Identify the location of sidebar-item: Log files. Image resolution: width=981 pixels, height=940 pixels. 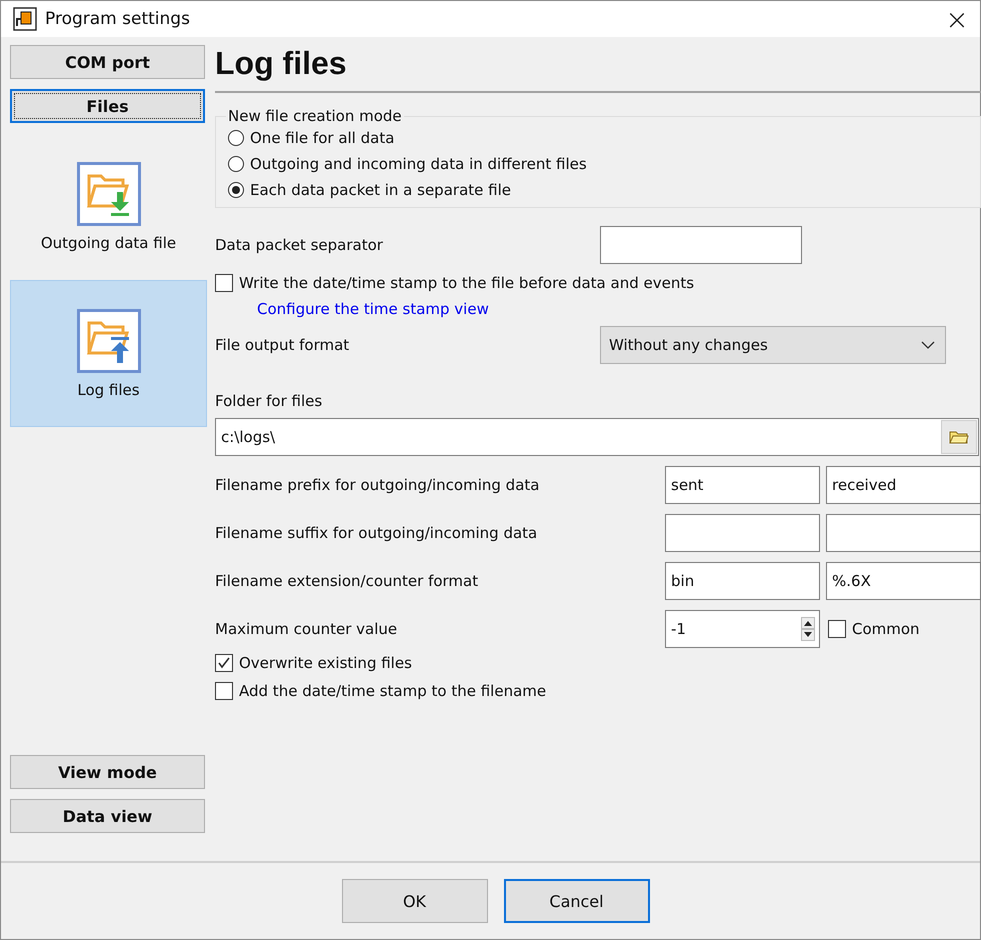
(108, 353).